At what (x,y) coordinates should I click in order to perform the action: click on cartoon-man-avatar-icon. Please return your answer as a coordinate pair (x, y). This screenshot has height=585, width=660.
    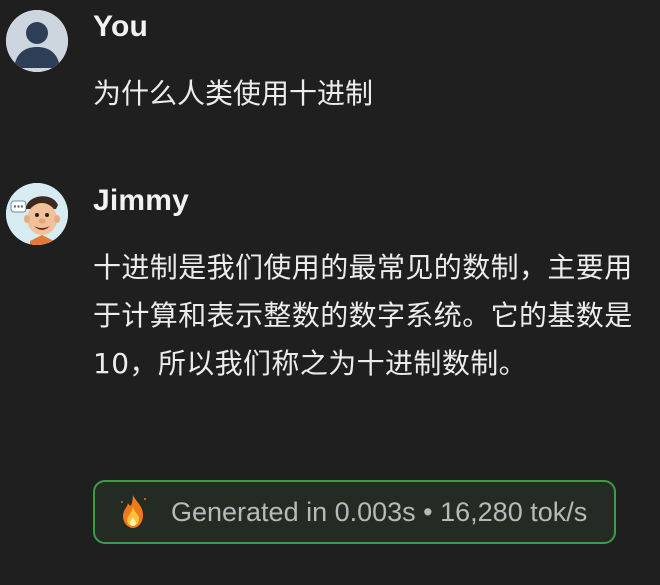
    Looking at the image, I should click on (37, 214).